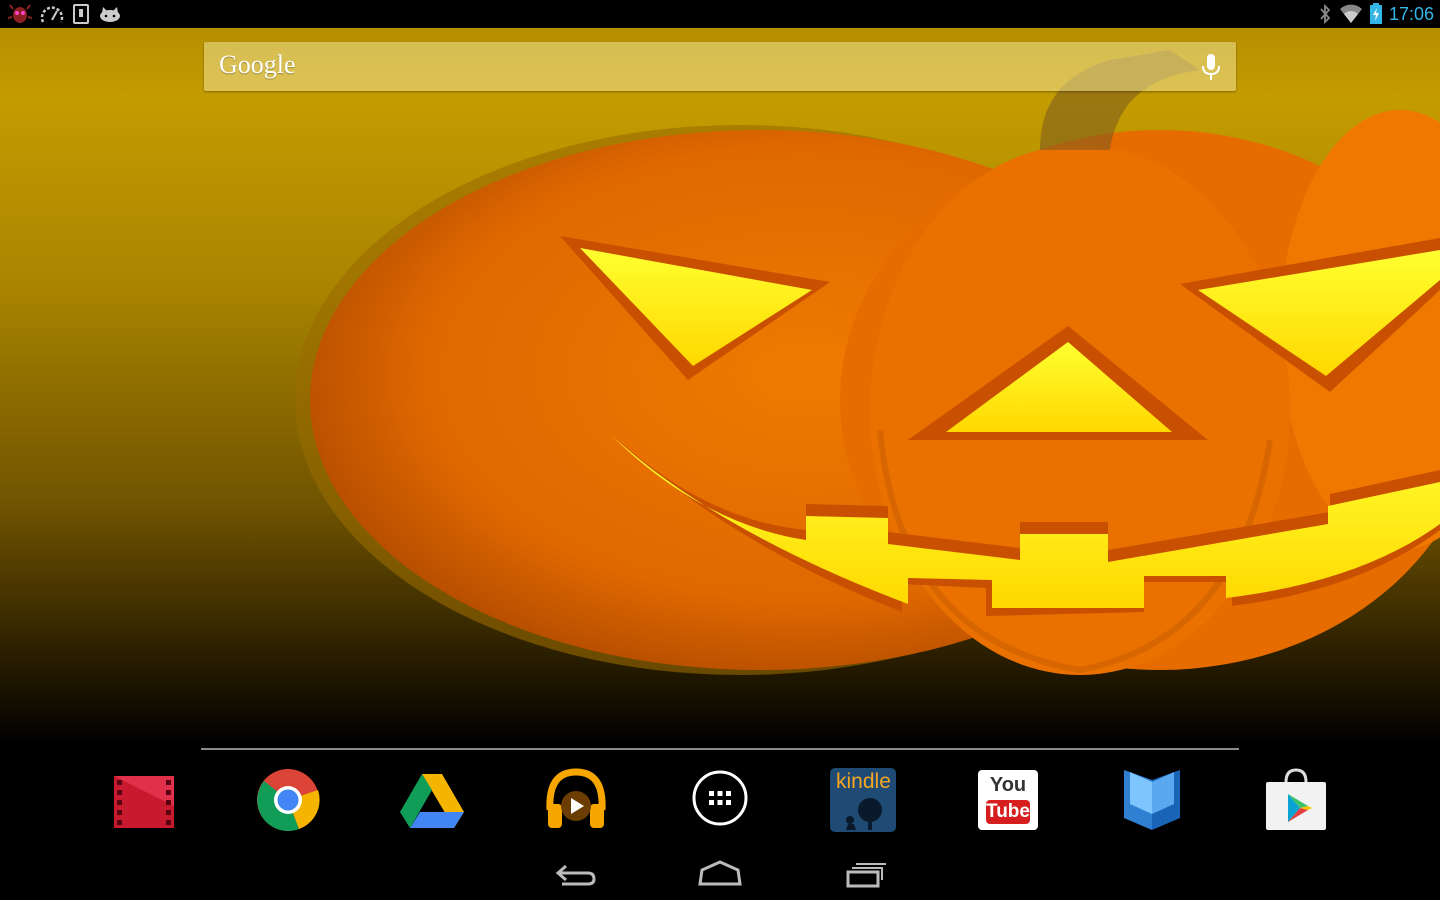  I want to click on speedometer-icon, so click(52, 14).